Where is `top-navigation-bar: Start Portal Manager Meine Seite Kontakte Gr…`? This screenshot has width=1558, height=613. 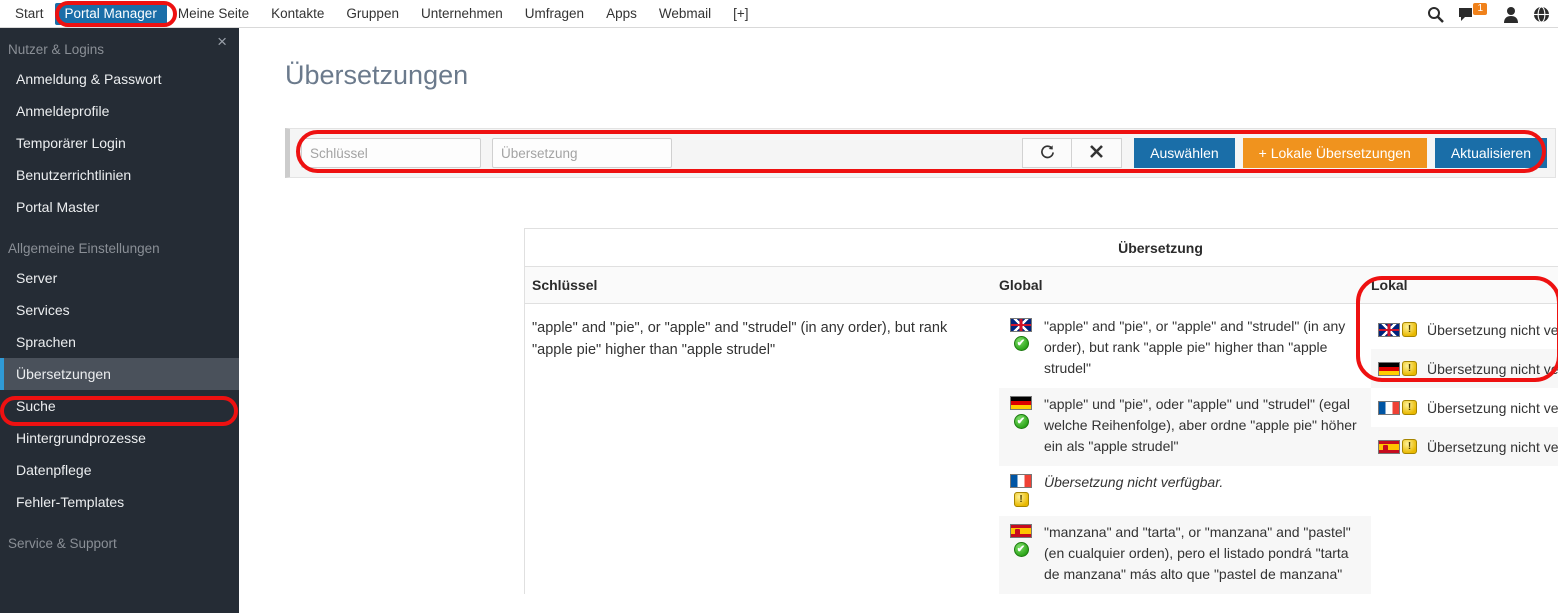 top-navigation-bar: Start Portal Manager Meine Seite Kontakte Gr… is located at coordinates (779, 14).